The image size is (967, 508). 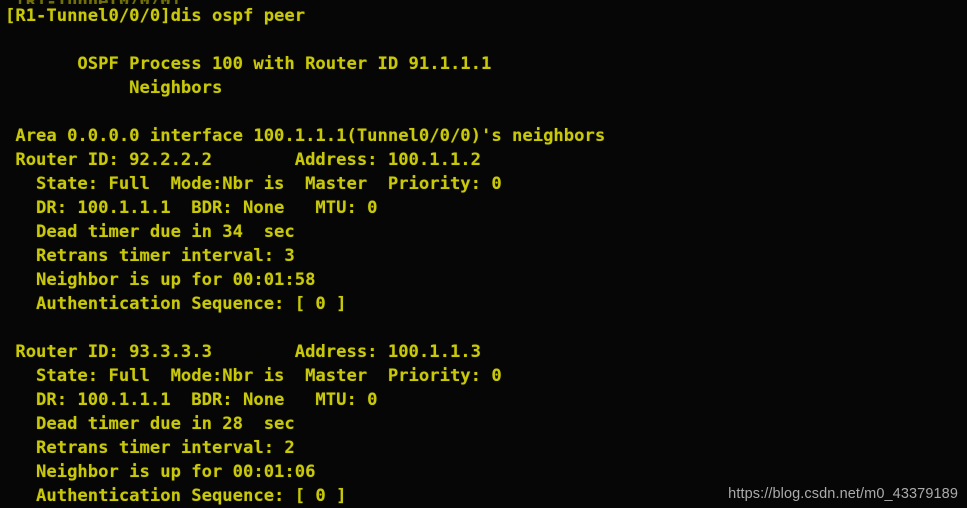 I want to click on command-prompt-line: [R1-Tunnel0/0/0]dis ospf peer, so click(x=483, y=16).